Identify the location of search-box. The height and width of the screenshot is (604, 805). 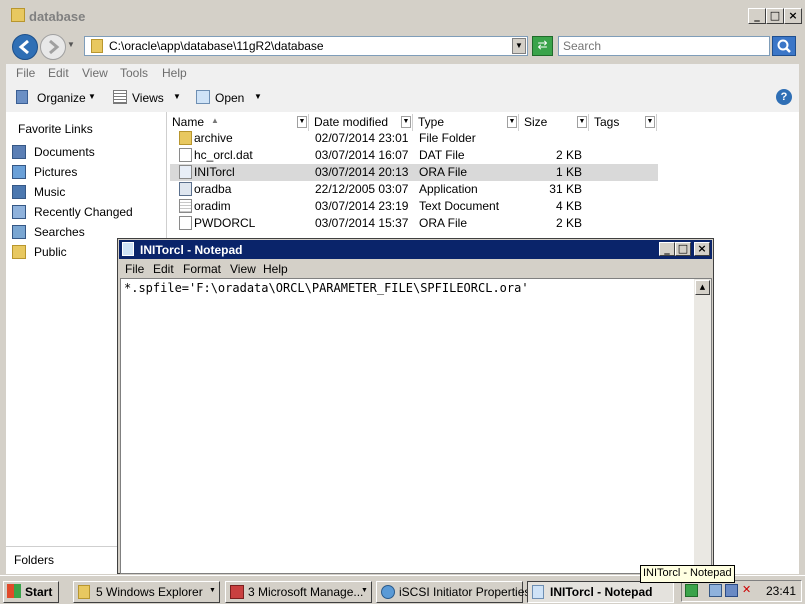
(664, 46).